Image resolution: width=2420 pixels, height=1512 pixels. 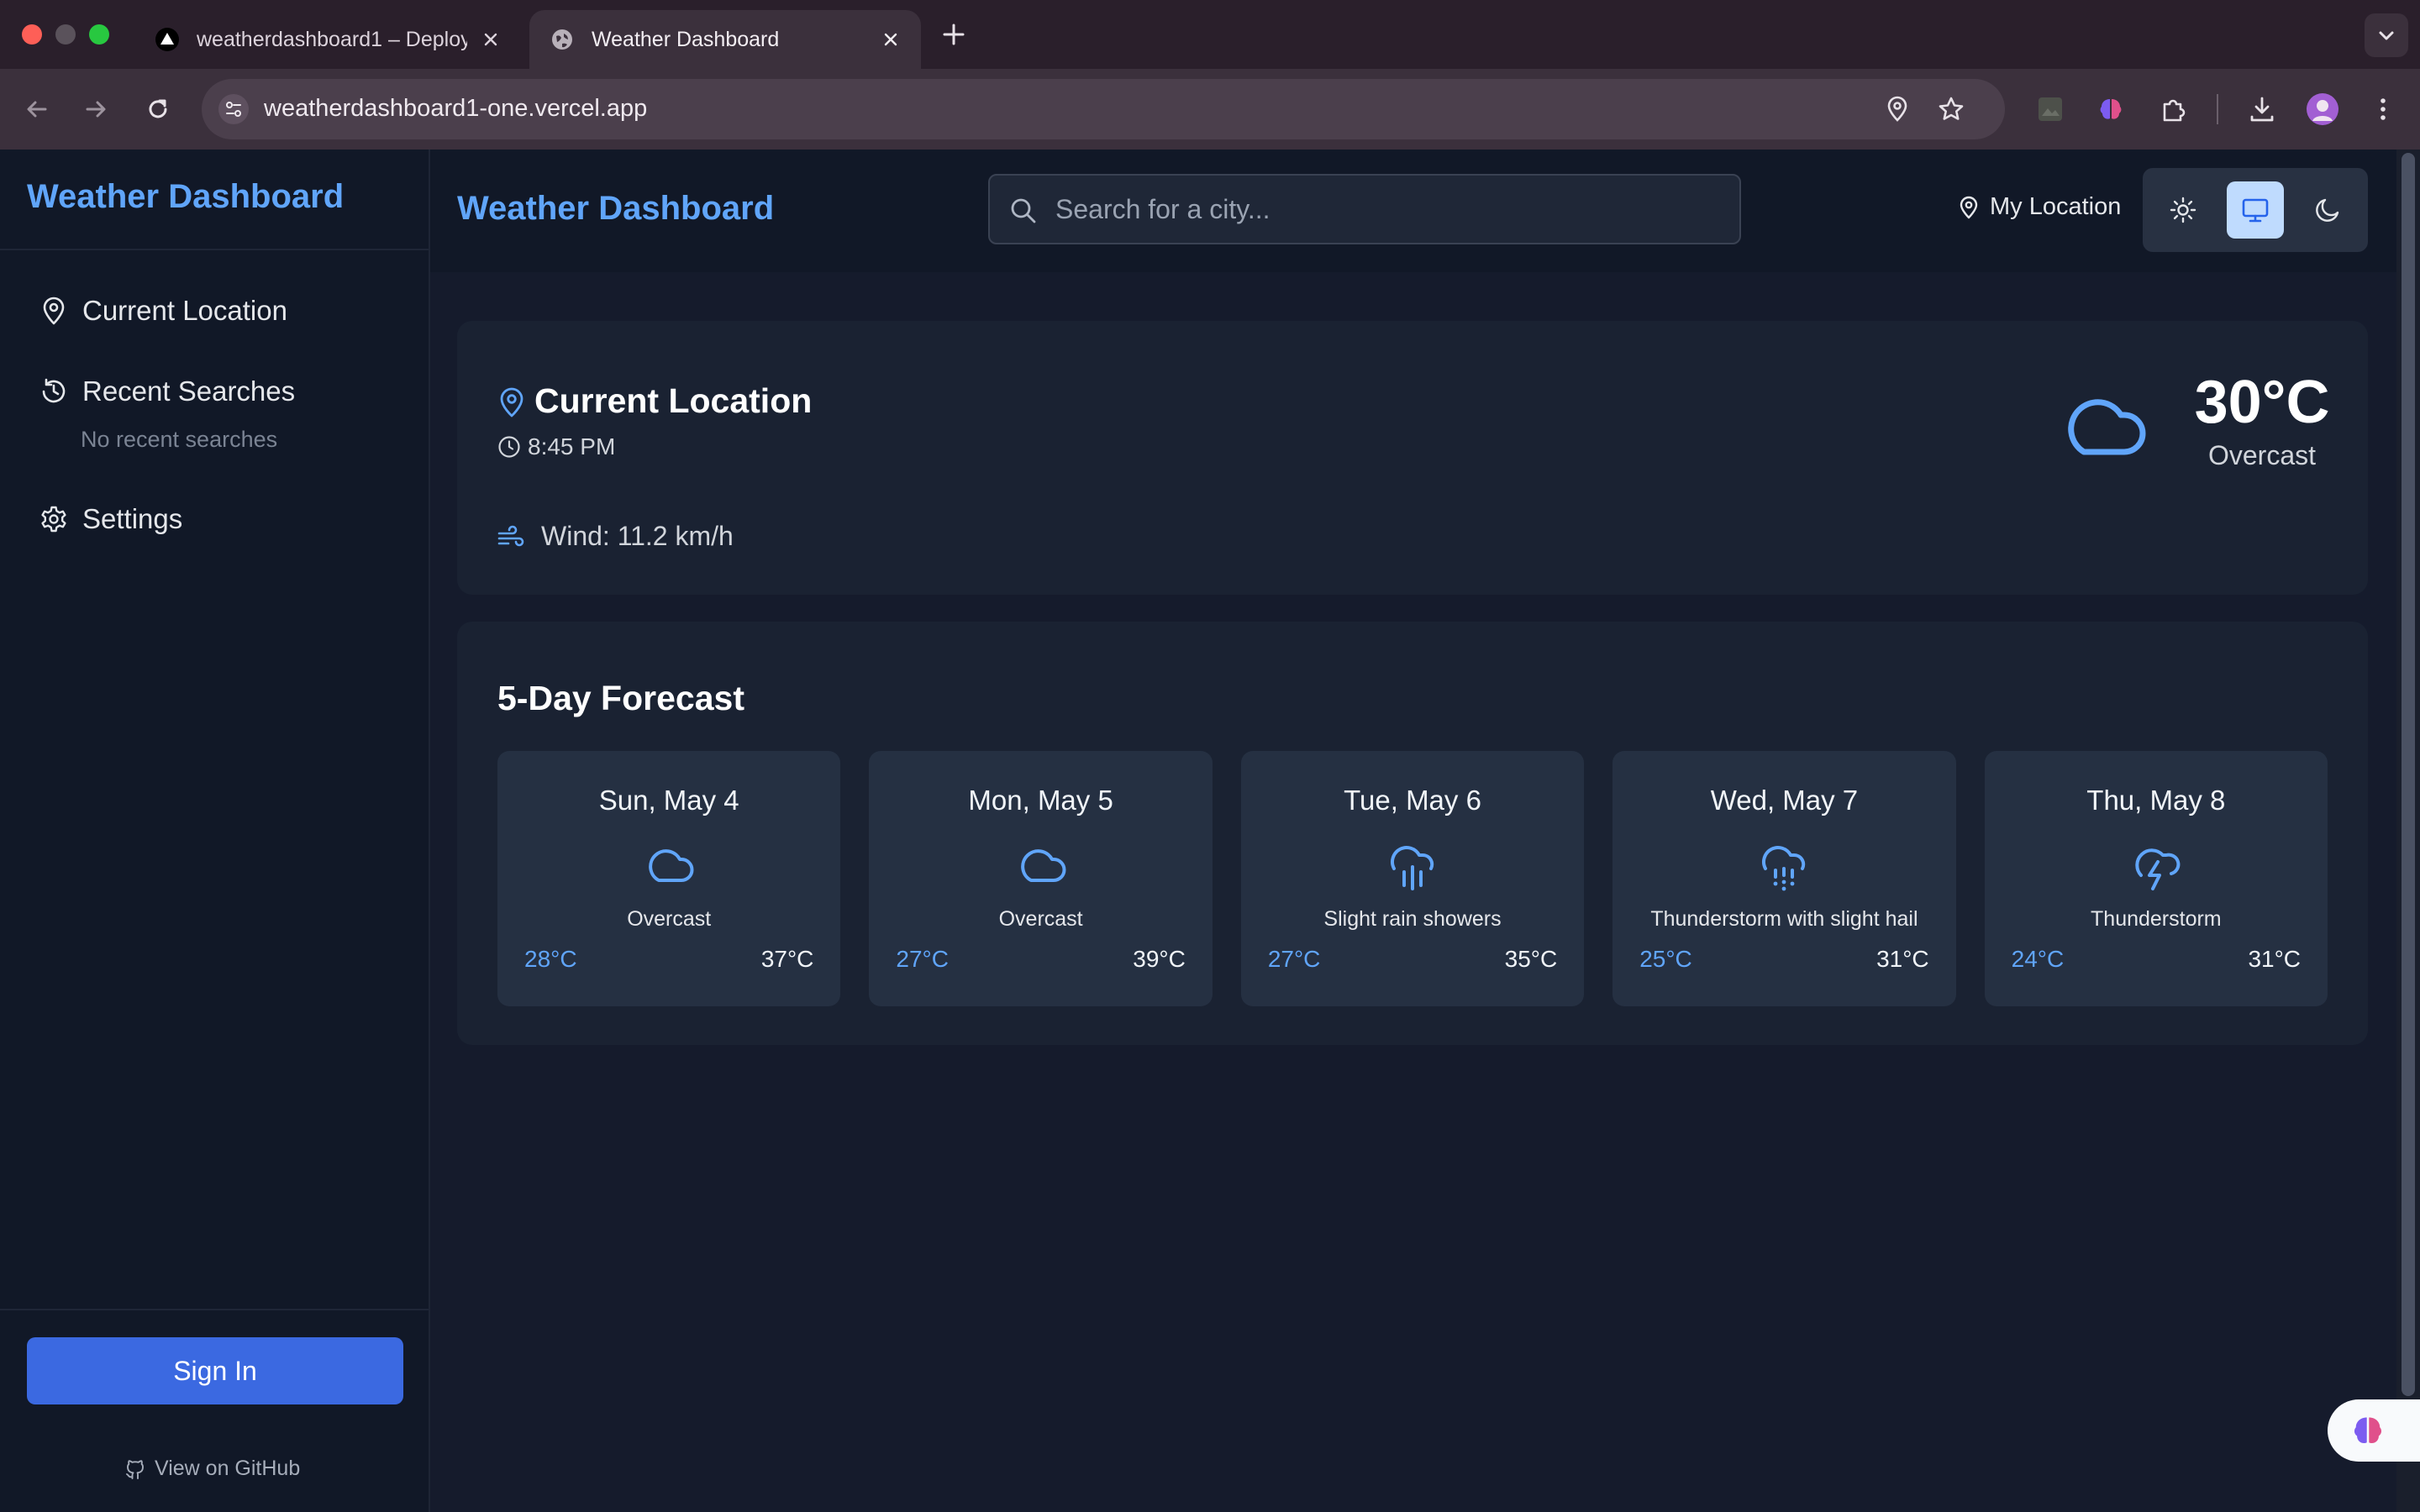 I want to click on site-info-button, so click(x=233, y=109).